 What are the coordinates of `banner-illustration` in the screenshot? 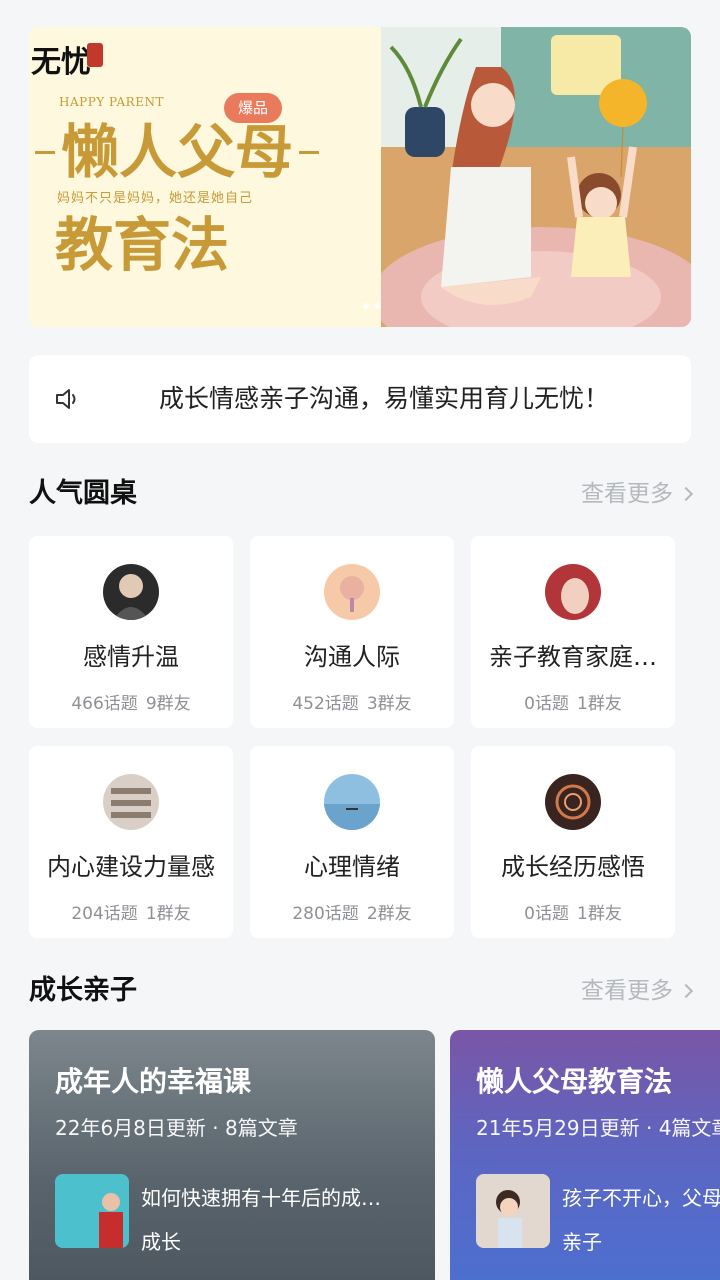 It's located at (531, 177).